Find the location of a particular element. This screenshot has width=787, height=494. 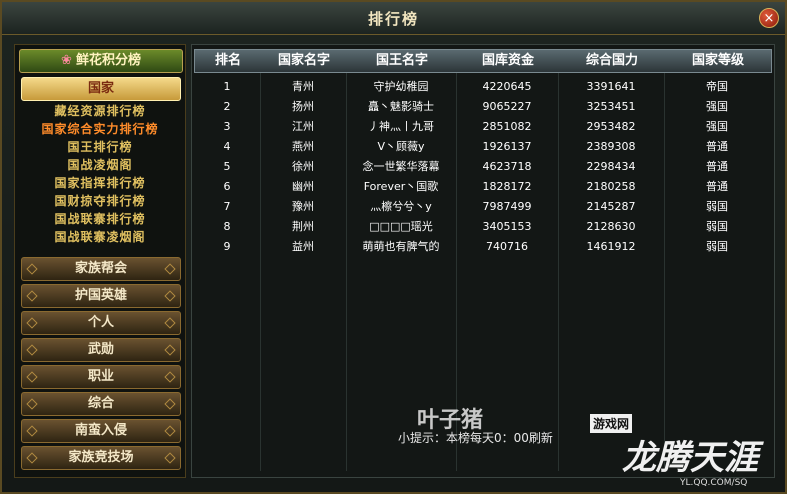

table-cell: 2389308 is located at coordinates (611, 146).